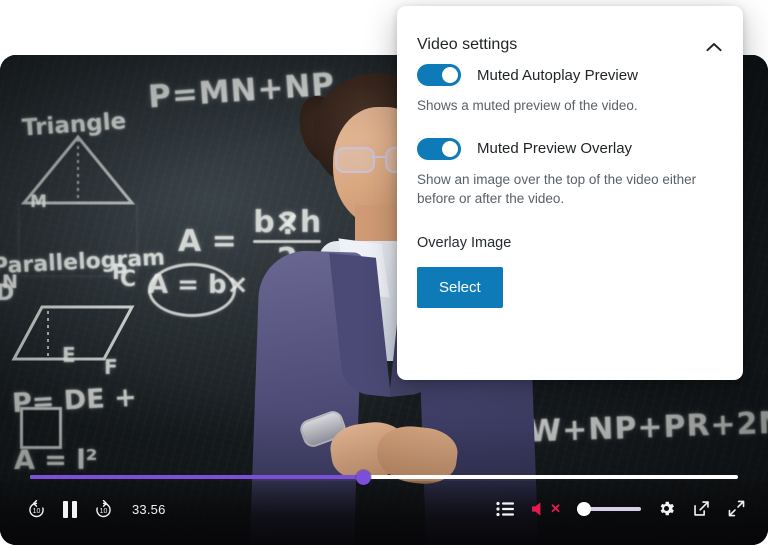  What do you see at coordinates (439, 148) in the screenshot?
I see `toggle-muted-preview-overlay` at bounding box center [439, 148].